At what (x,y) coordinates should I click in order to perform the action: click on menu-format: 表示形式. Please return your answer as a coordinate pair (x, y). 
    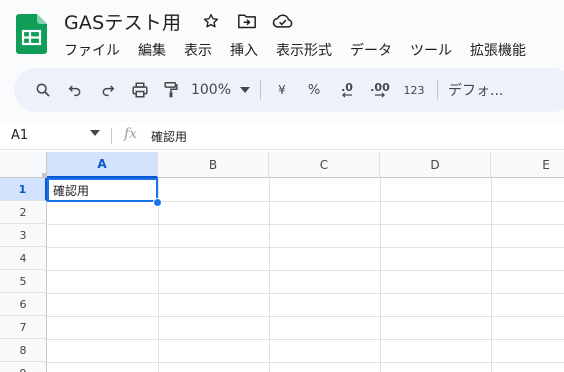
    Looking at the image, I should click on (304, 50).